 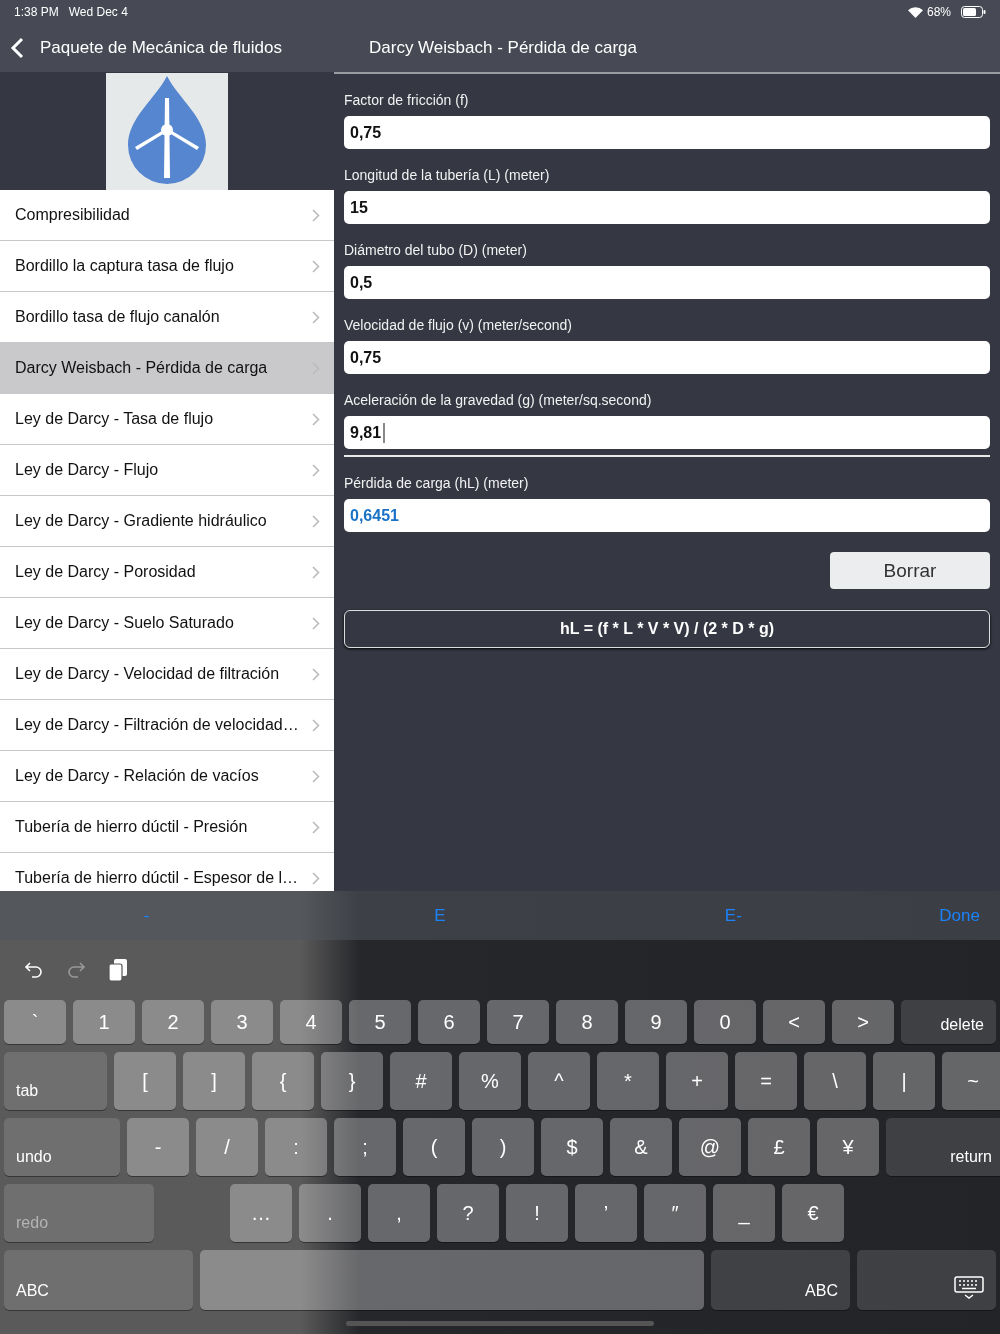 I want to click on keyboard-key: (, so click(x=434, y=1147).